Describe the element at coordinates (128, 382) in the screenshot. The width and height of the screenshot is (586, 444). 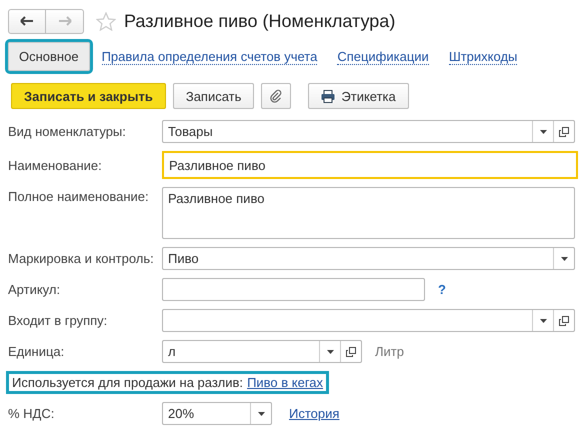
I see `info-text: Используется для продажи на разлив:` at that location.